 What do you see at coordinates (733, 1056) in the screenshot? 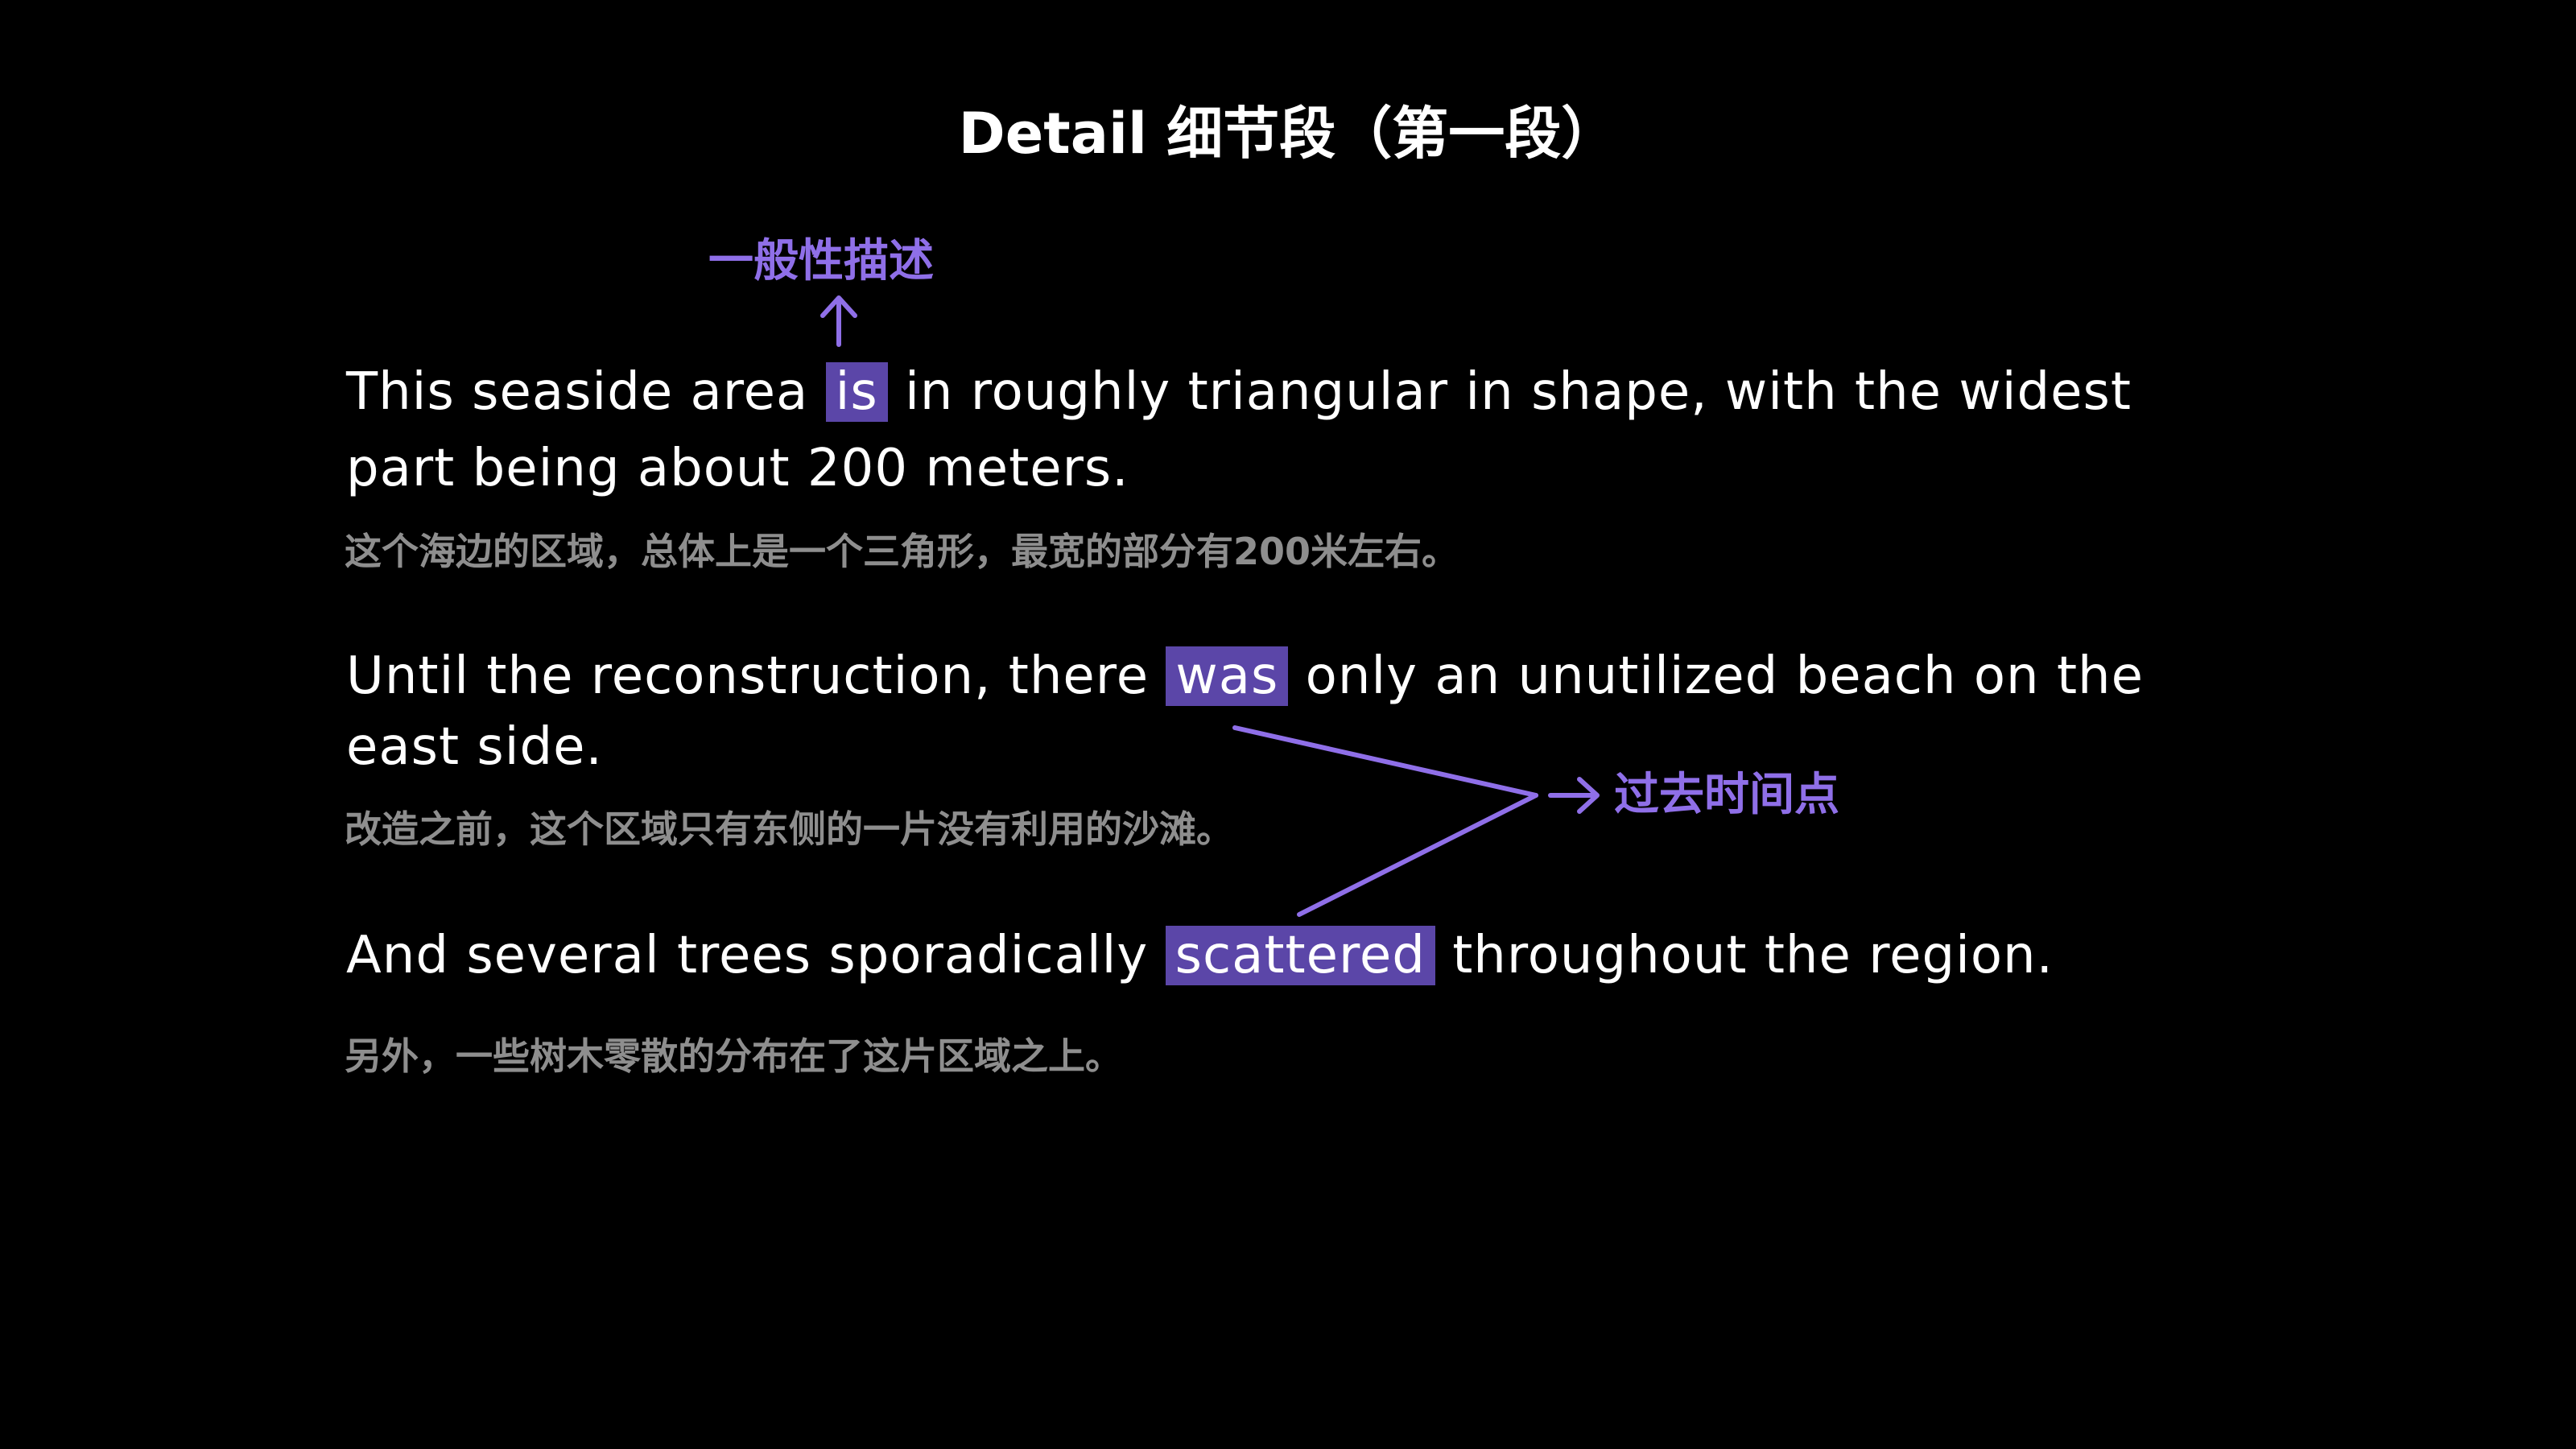
I see `sentence-3-translation: 另外，一些树木零散的分布在了这片区域之上。` at bounding box center [733, 1056].